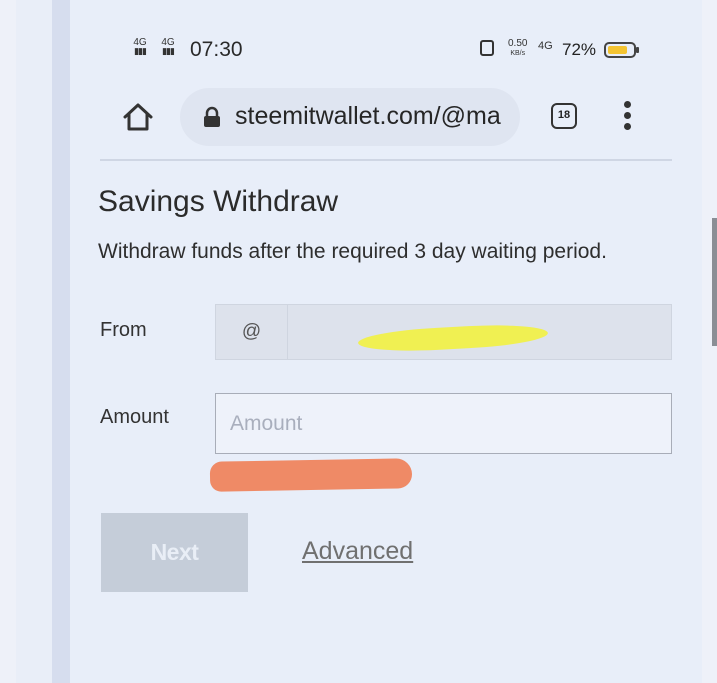 Image resolution: width=717 pixels, height=683 pixels. What do you see at coordinates (564, 116) in the screenshot?
I see `tab-switcher-button: 18` at bounding box center [564, 116].